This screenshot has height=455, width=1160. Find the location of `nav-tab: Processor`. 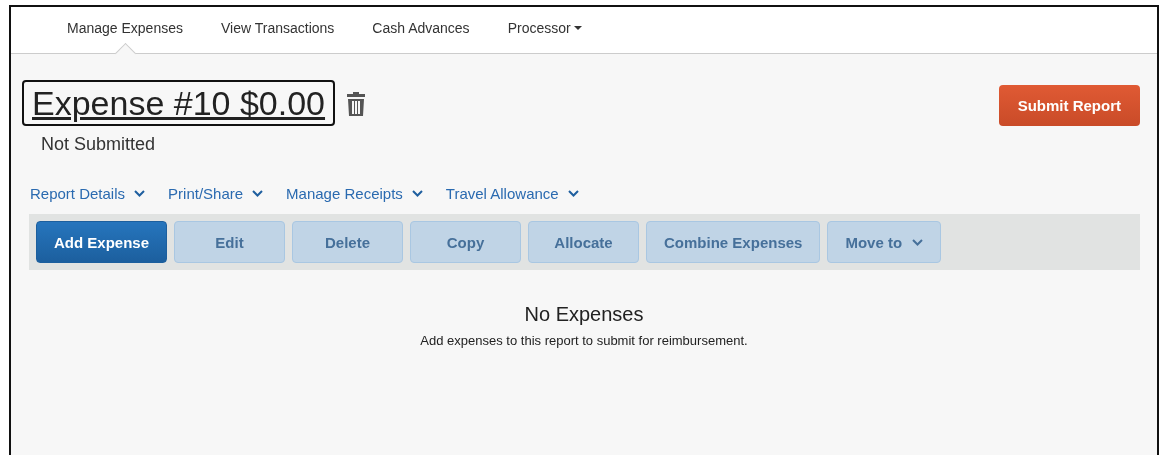

nav-tab: Processor is located at coordinates (544, 30).